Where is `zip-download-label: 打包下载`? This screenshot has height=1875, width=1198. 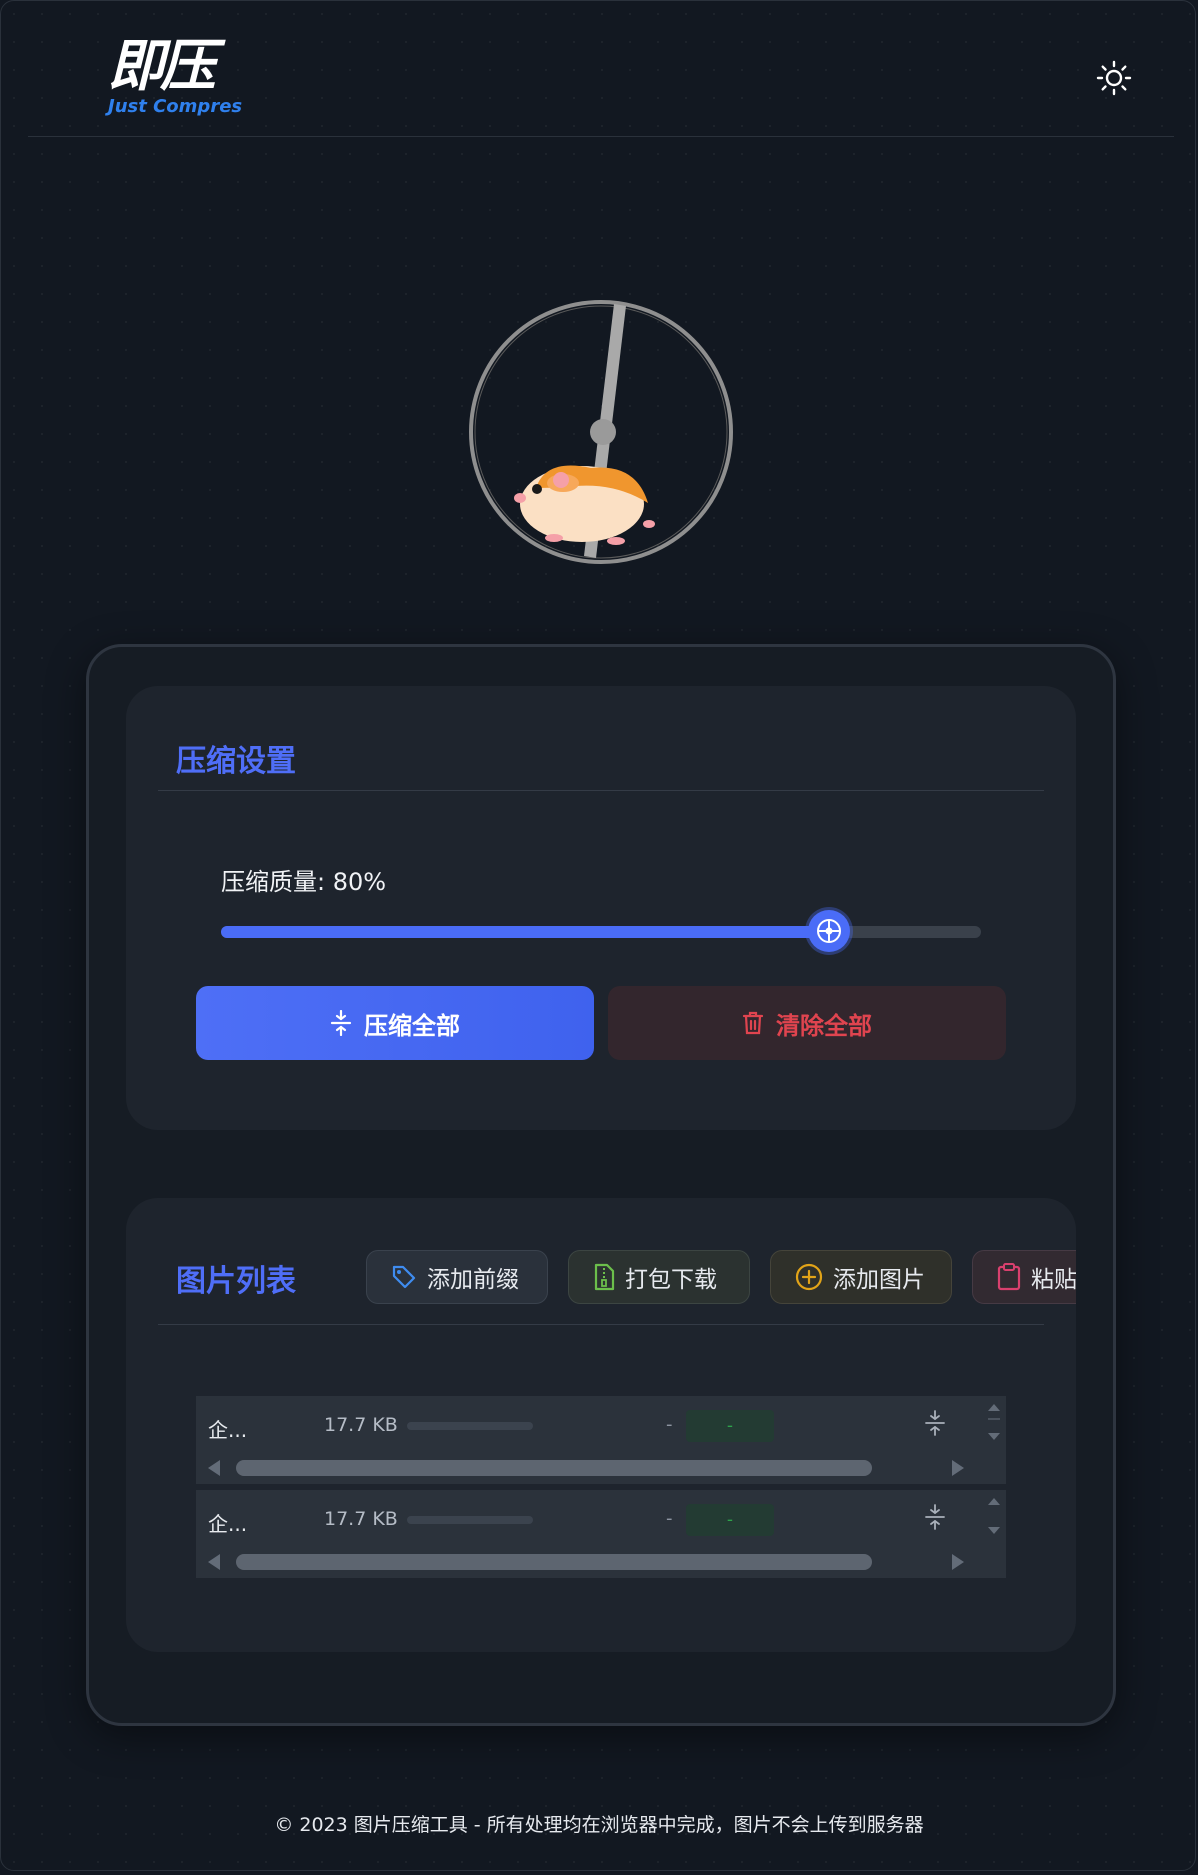
zip-download-label: 打包下载 is located at coordinates (671, 1280).